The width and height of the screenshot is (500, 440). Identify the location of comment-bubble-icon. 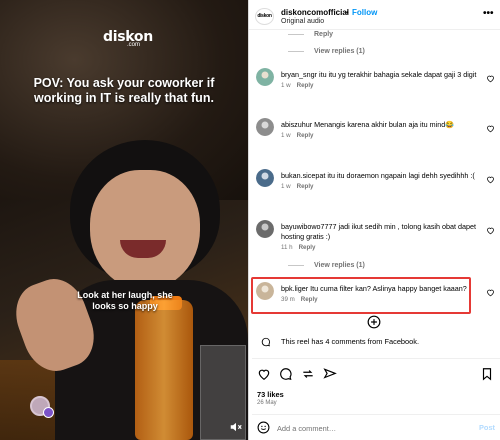
(265, 342).